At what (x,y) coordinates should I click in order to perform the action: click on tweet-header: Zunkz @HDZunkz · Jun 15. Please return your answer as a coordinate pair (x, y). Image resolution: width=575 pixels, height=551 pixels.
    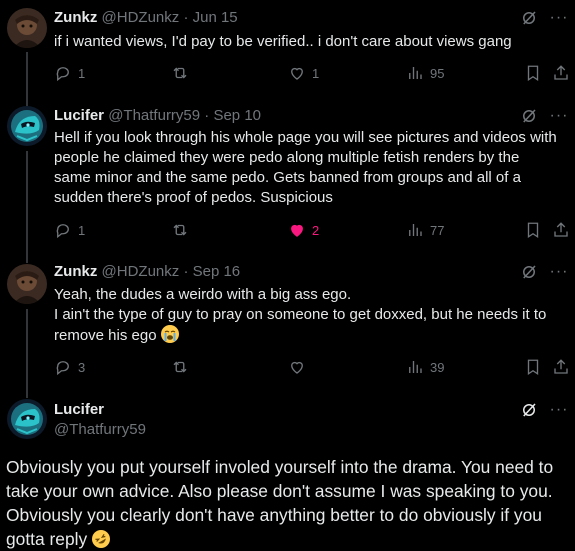
    Looking at the image, I should click on (146, 18).